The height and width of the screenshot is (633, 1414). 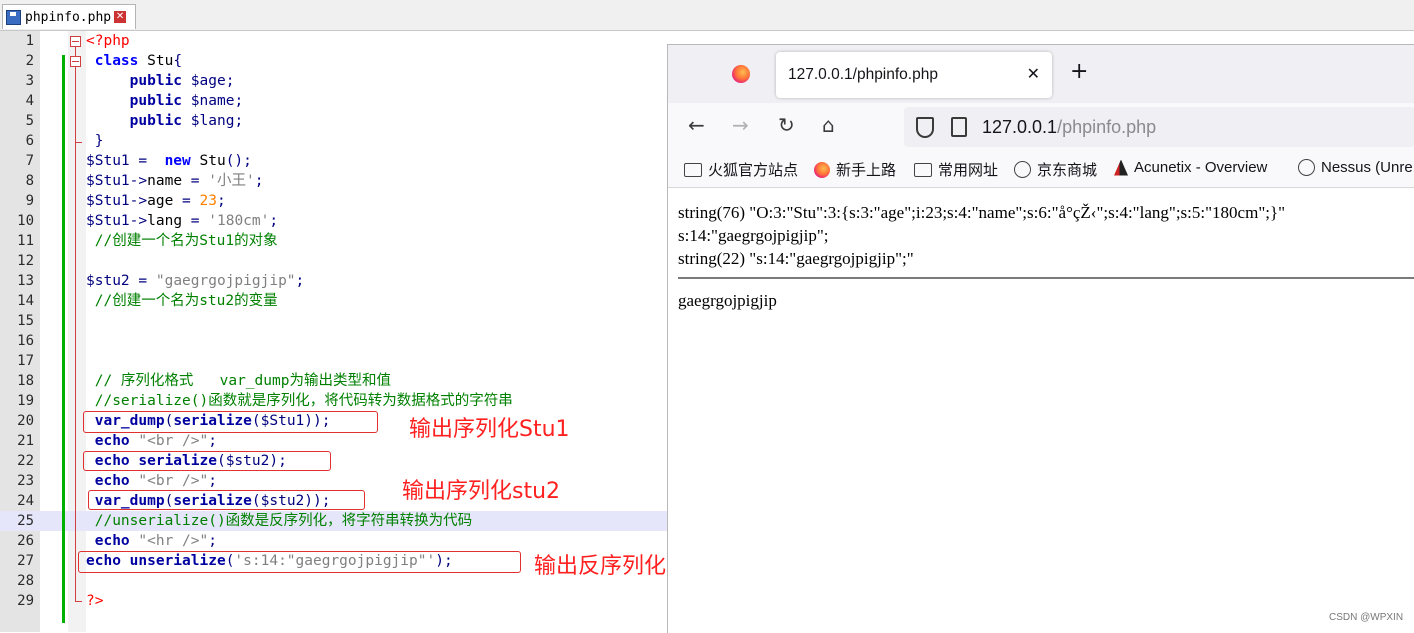 I want to click on code-token: '180cm', so click(x=239, y=221).